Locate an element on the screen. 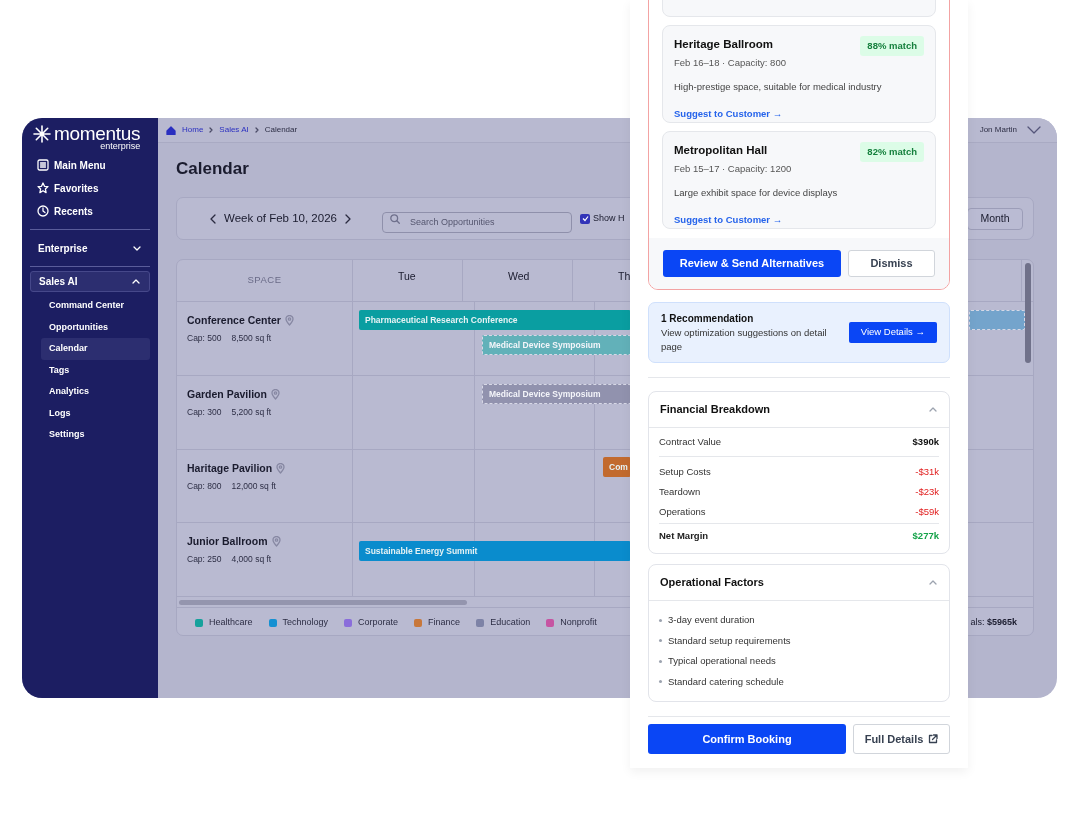  recommendation-text: View optimization suggestions on detail page is located at coordinates (744, 340).